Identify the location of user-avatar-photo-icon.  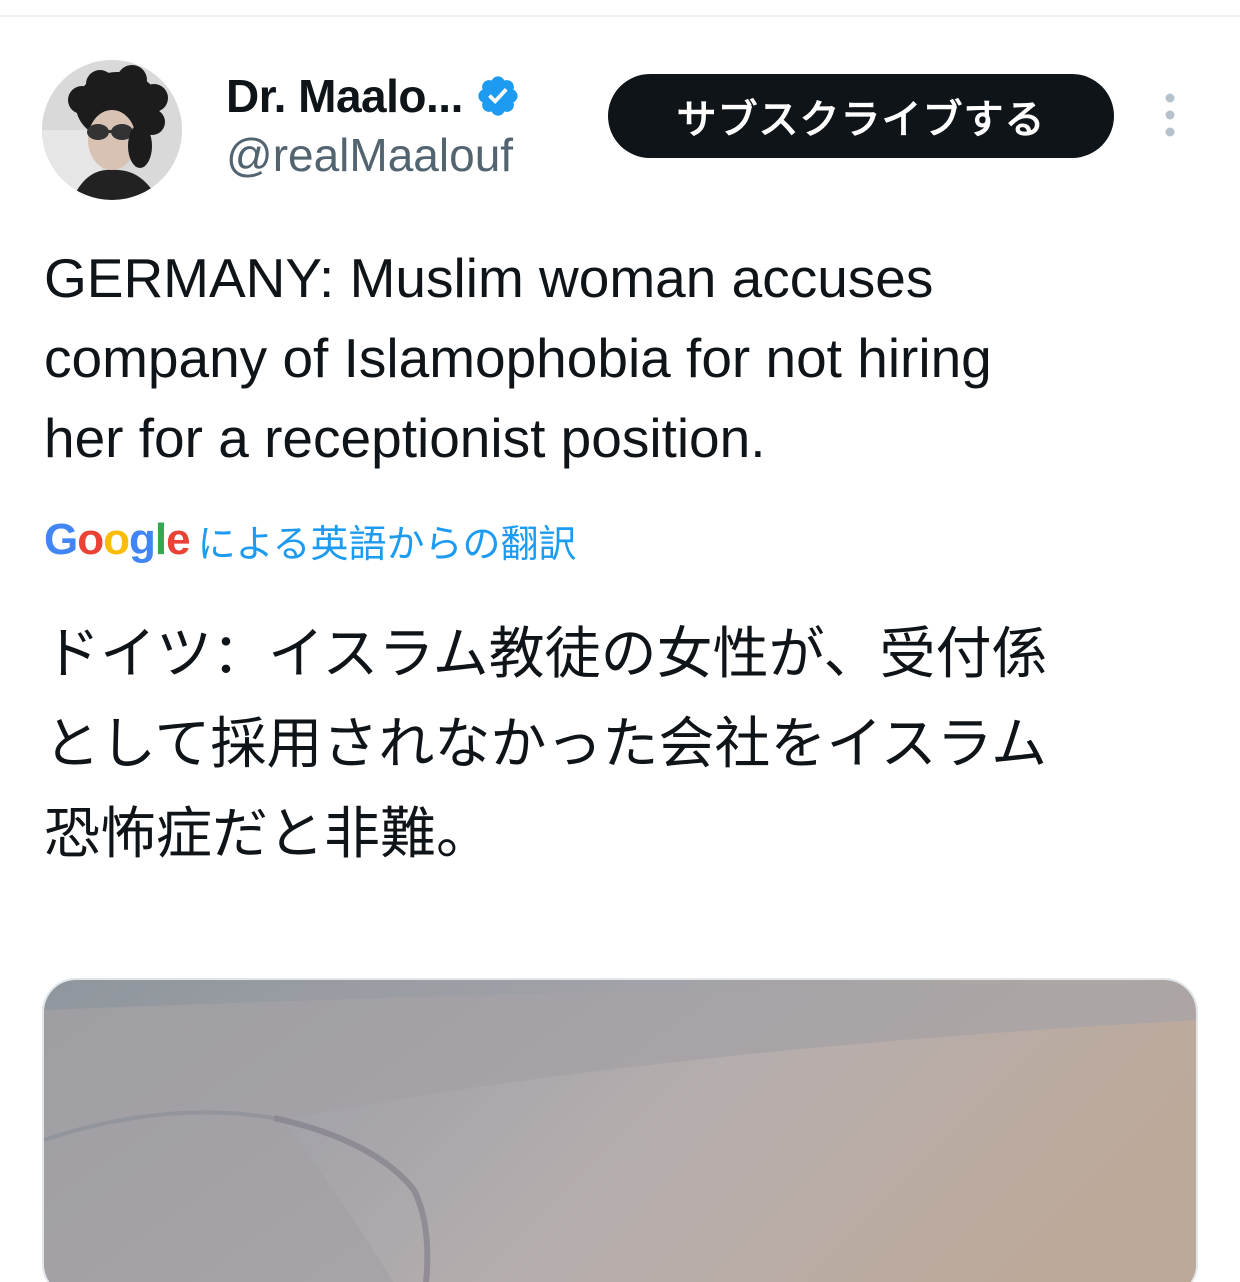
(112, 130).